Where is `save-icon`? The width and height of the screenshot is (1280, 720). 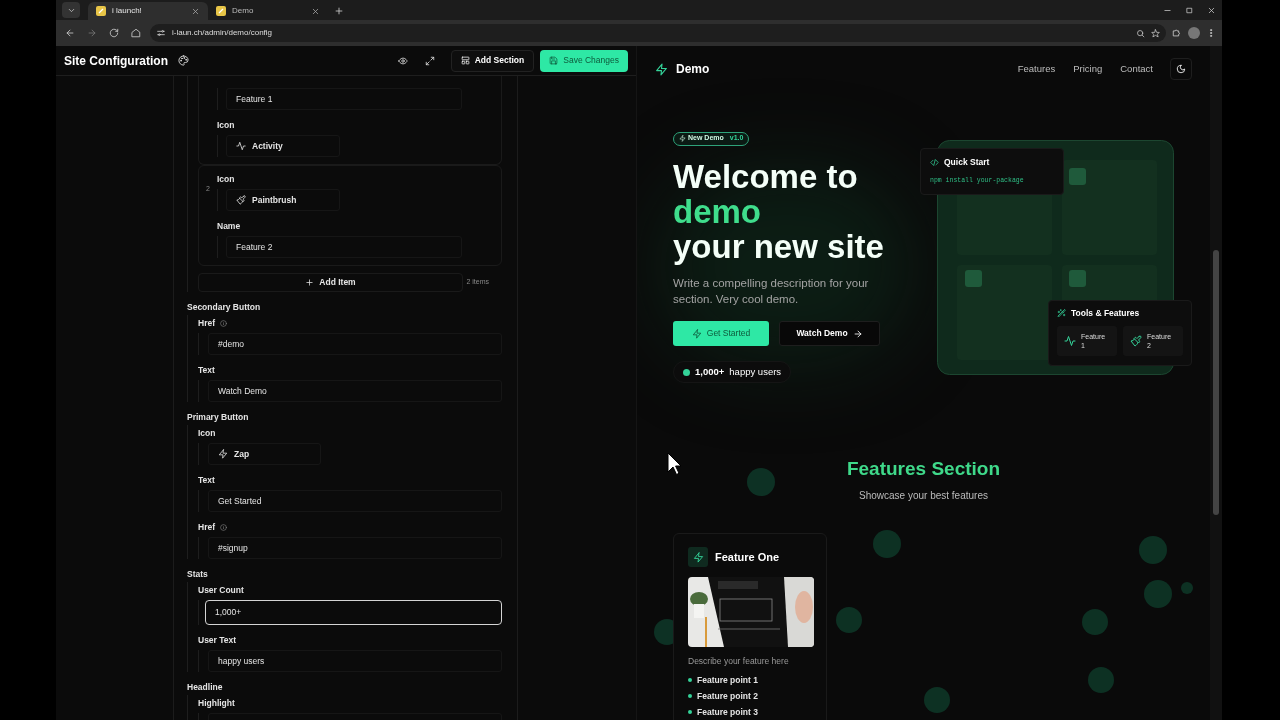 save-icon is located at coordinates (554, 60).